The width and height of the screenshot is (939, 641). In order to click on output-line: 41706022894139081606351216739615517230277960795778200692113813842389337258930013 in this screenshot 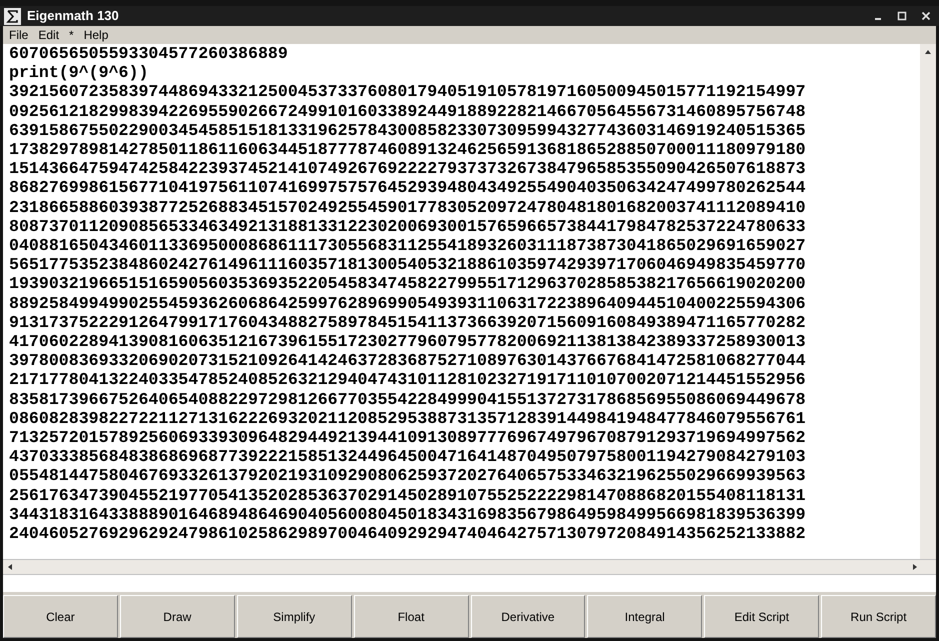, I will do `click(408, 342)`.